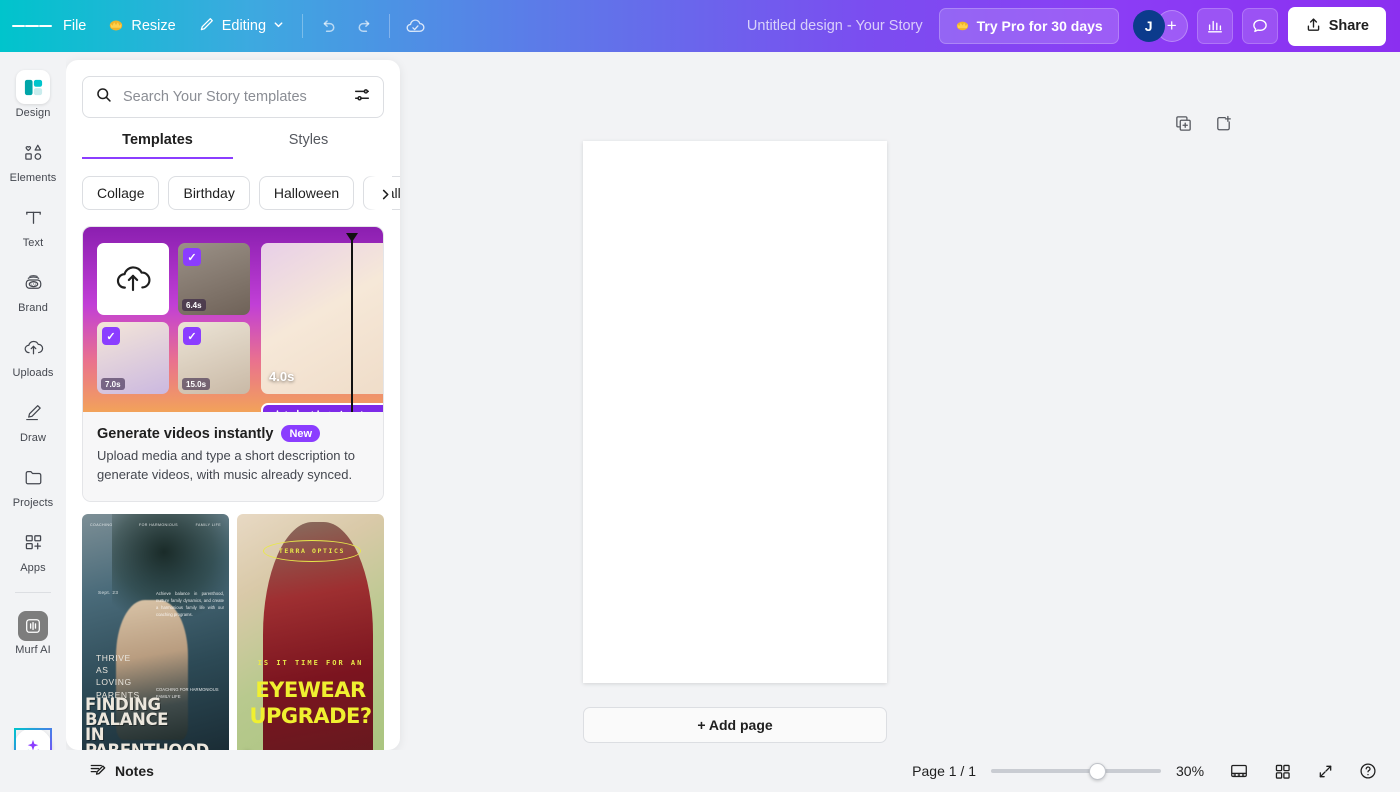  I want to click on resize-button: Resize, so click(141, 26).